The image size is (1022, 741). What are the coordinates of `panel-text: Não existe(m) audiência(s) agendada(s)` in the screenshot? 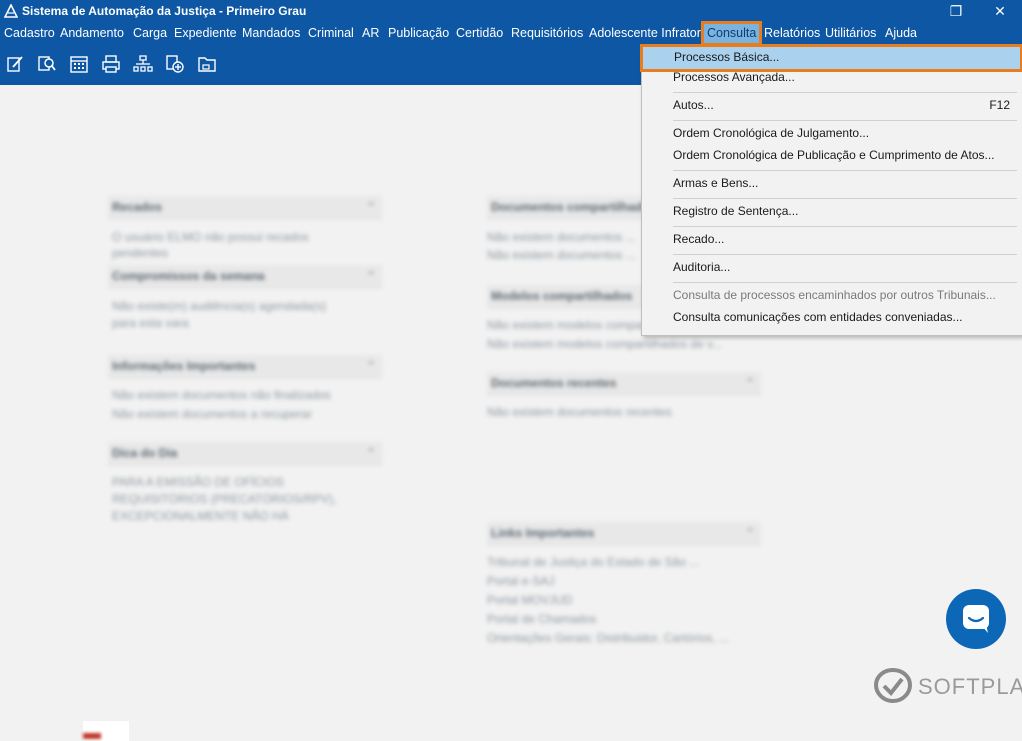 It's located at (219, 306).